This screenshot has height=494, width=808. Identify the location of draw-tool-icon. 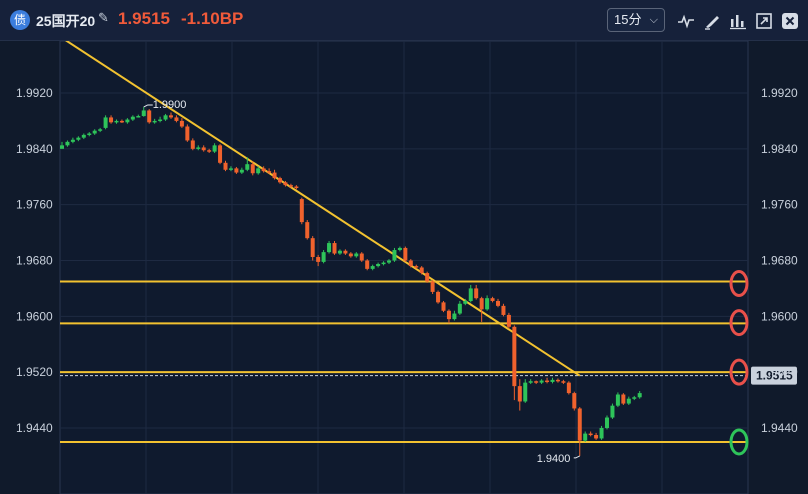
(712, 21).